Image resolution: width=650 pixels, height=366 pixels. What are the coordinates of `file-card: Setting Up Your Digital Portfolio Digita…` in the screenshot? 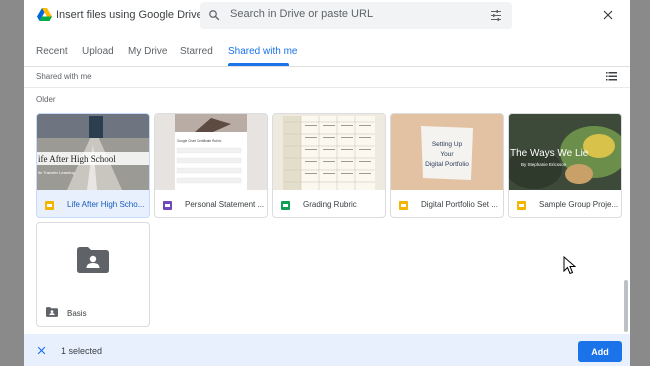 It's located at (447, 165).